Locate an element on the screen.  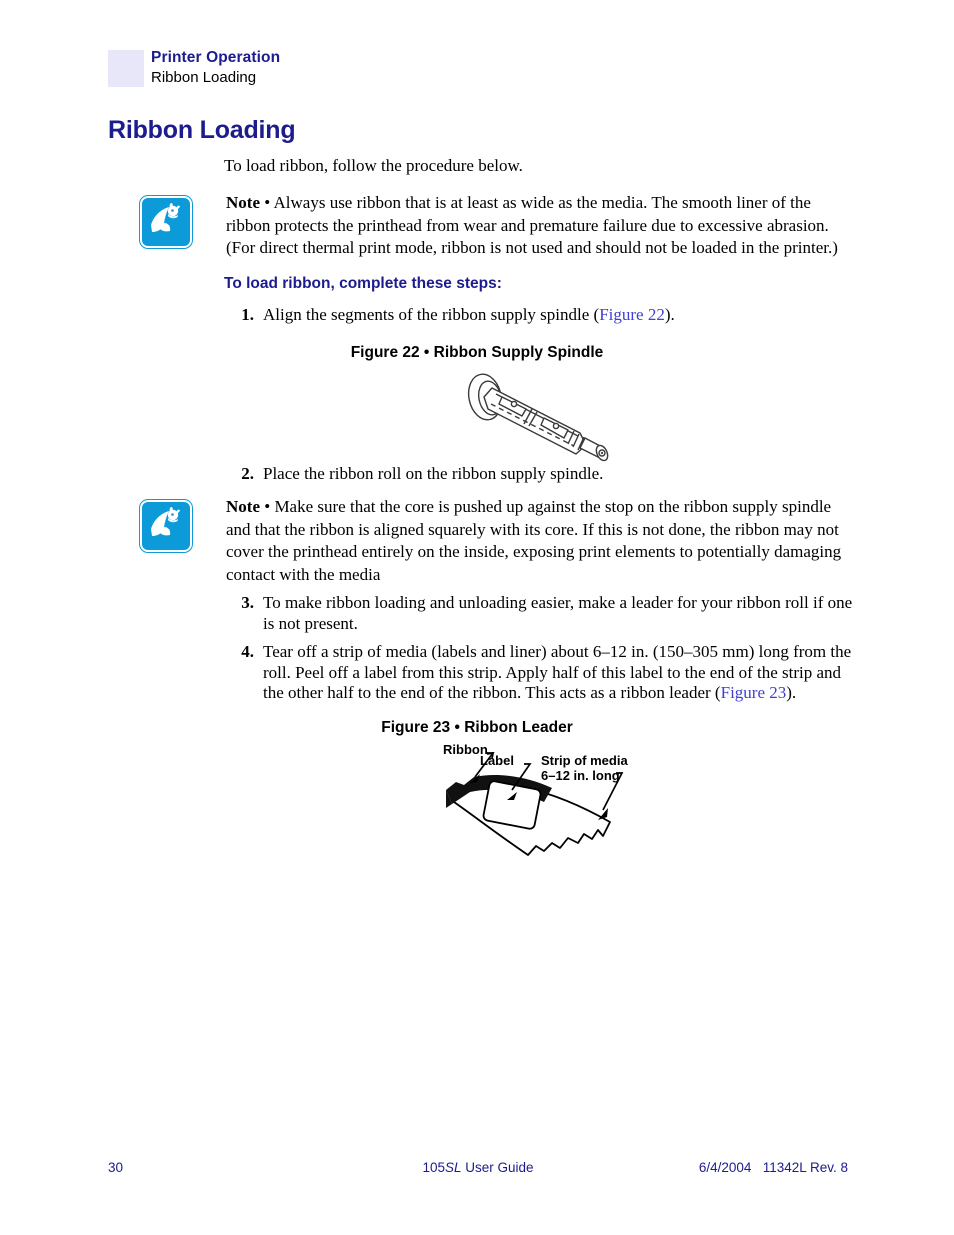
footer-doc-info: 6/4/2004 11342L Rev. 8 is located at coordinates (773, 1167).